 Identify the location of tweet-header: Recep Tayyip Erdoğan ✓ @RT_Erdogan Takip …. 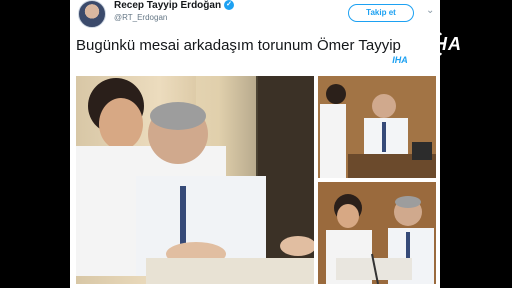
(255, 15).